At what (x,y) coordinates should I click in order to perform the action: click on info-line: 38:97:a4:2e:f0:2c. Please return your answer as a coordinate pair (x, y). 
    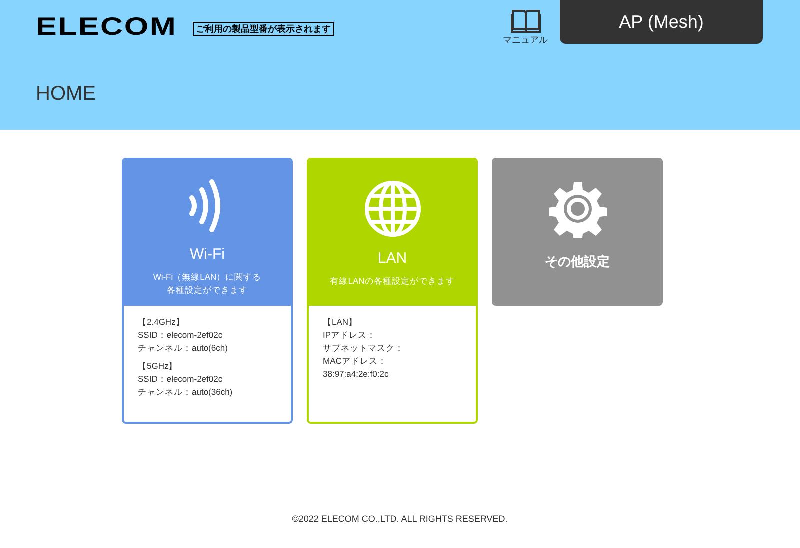
    Looking at the image, I should click on (356, 374).